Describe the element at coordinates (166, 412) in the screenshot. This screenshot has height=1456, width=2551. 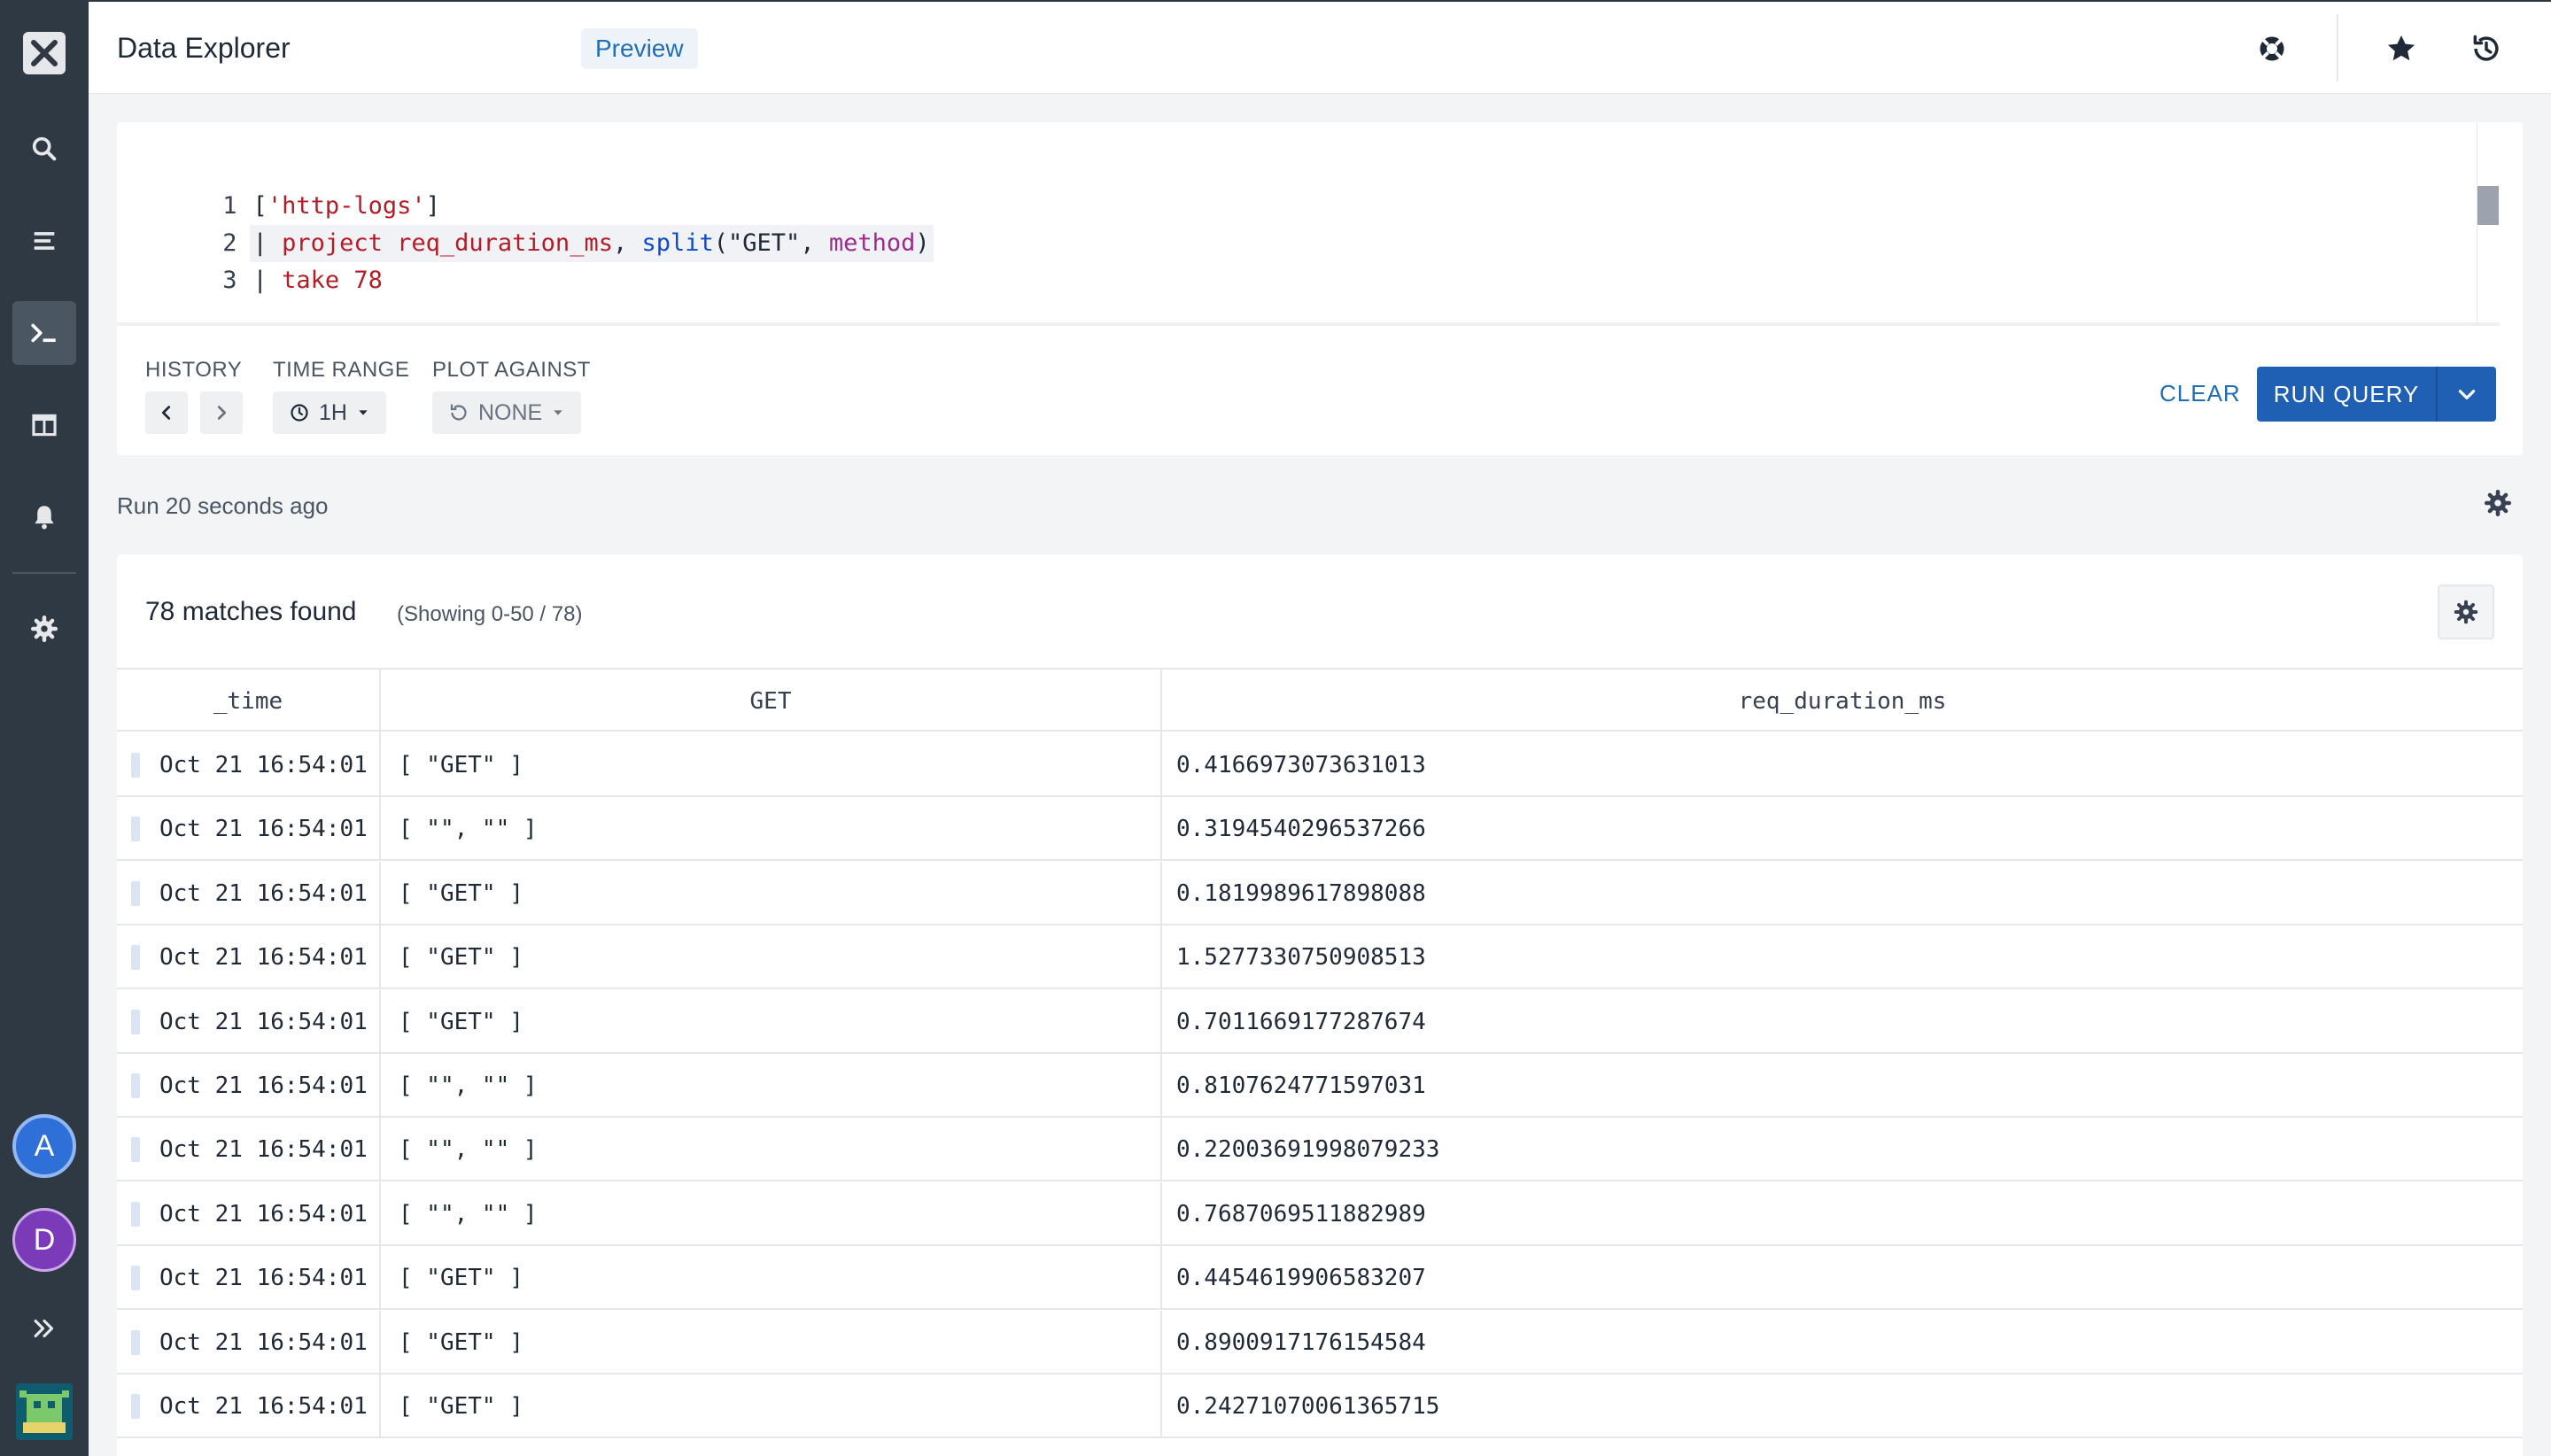
I see `history-back-button` at that location.